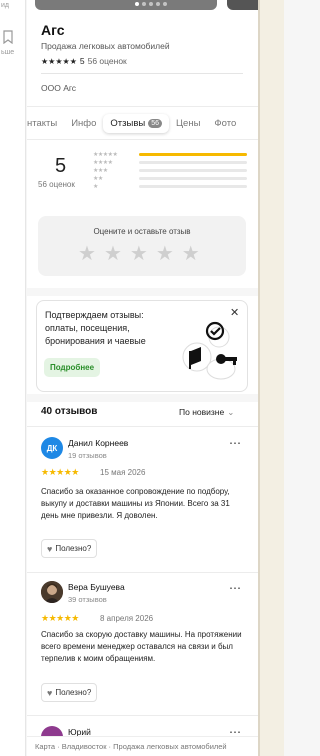 Image resolution: width=320 pixels, height=756 pixels. What do you see at coordinates (105, 46) in the screenshot?
I see `org-category: Продажа легковых автомобилей` at bounding box center [105, 46].